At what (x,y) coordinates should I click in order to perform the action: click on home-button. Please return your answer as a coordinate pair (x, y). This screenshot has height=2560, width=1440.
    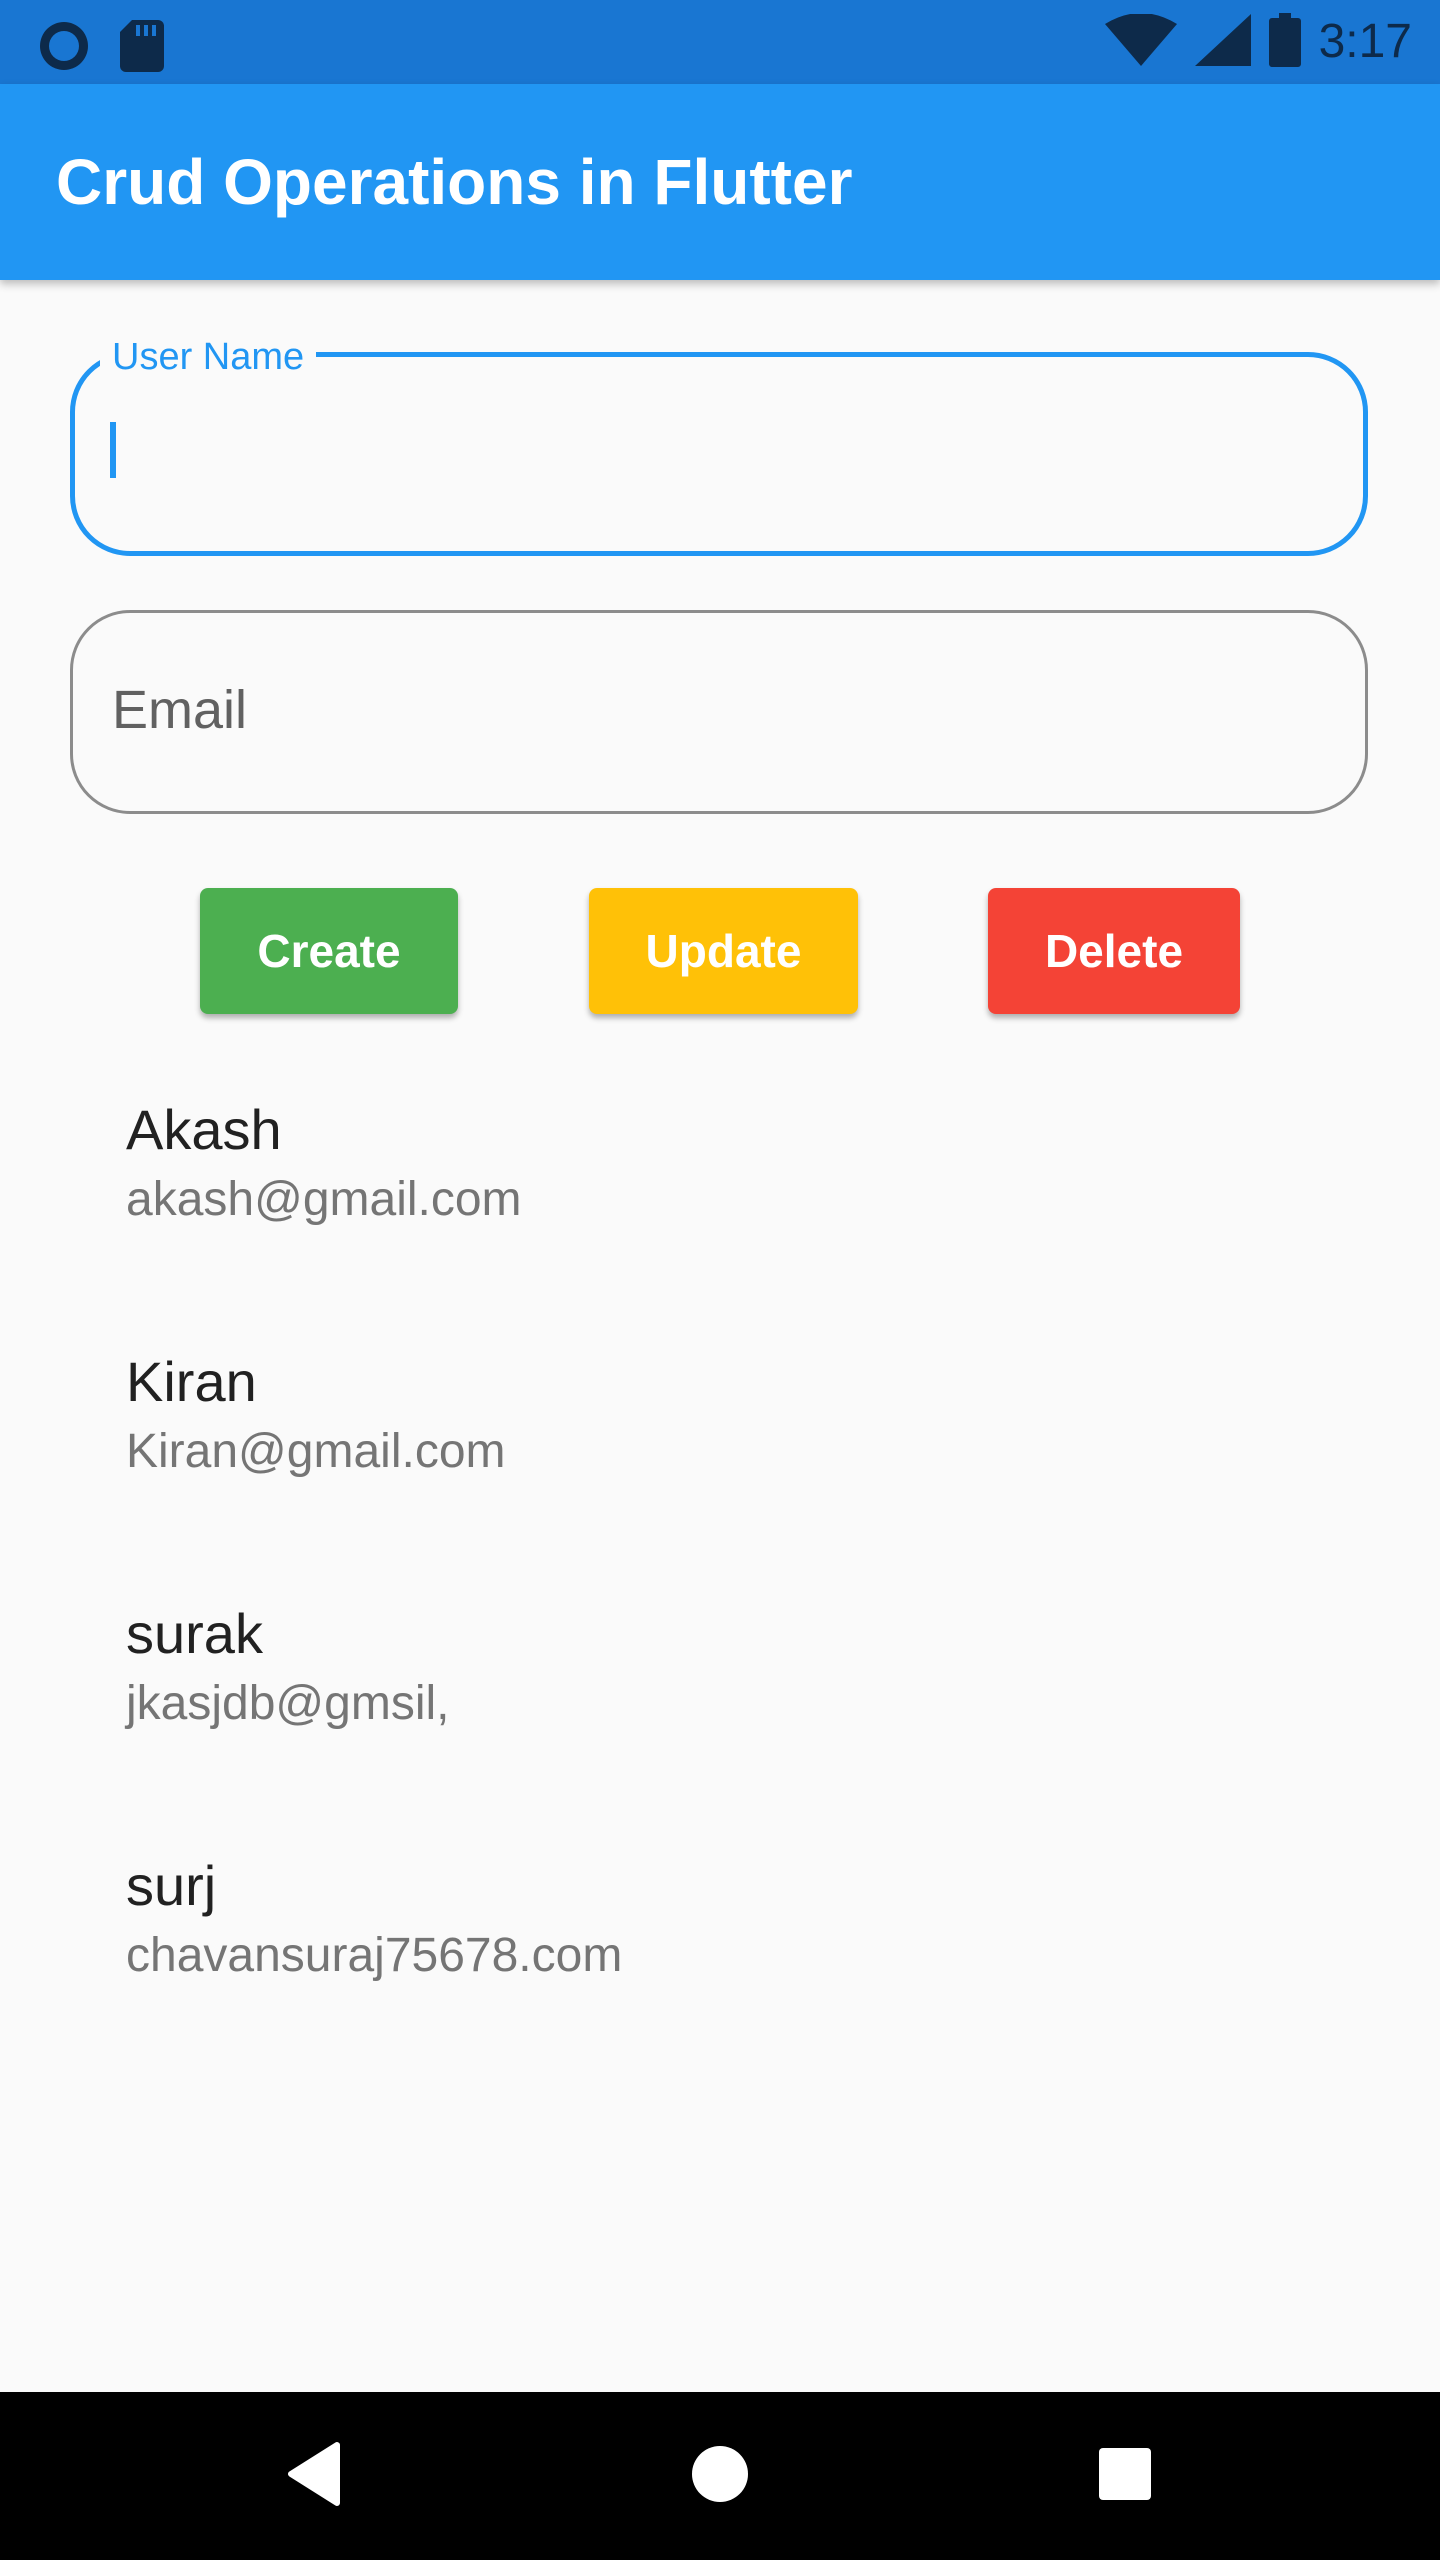
    Looking at the image, I should click on (720, 2476).